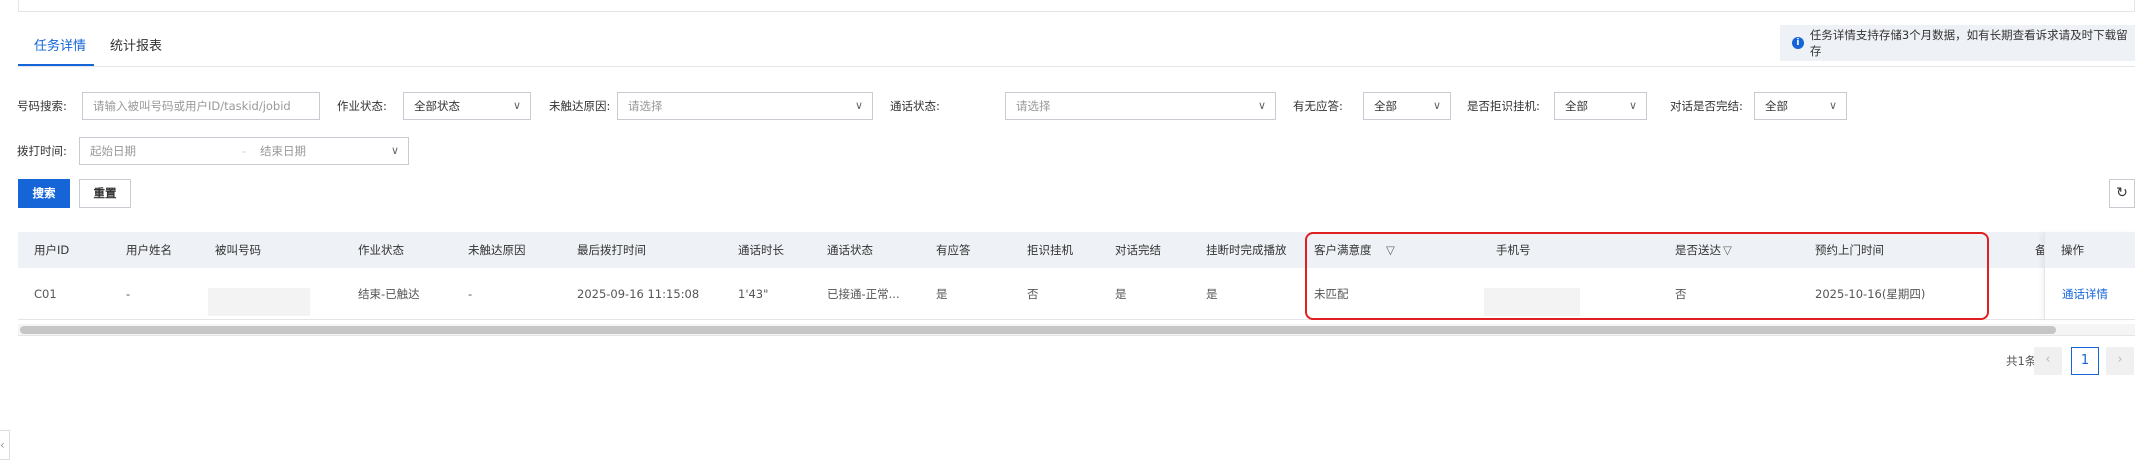  I want to click on info-icon: i, so click(1798, 43).